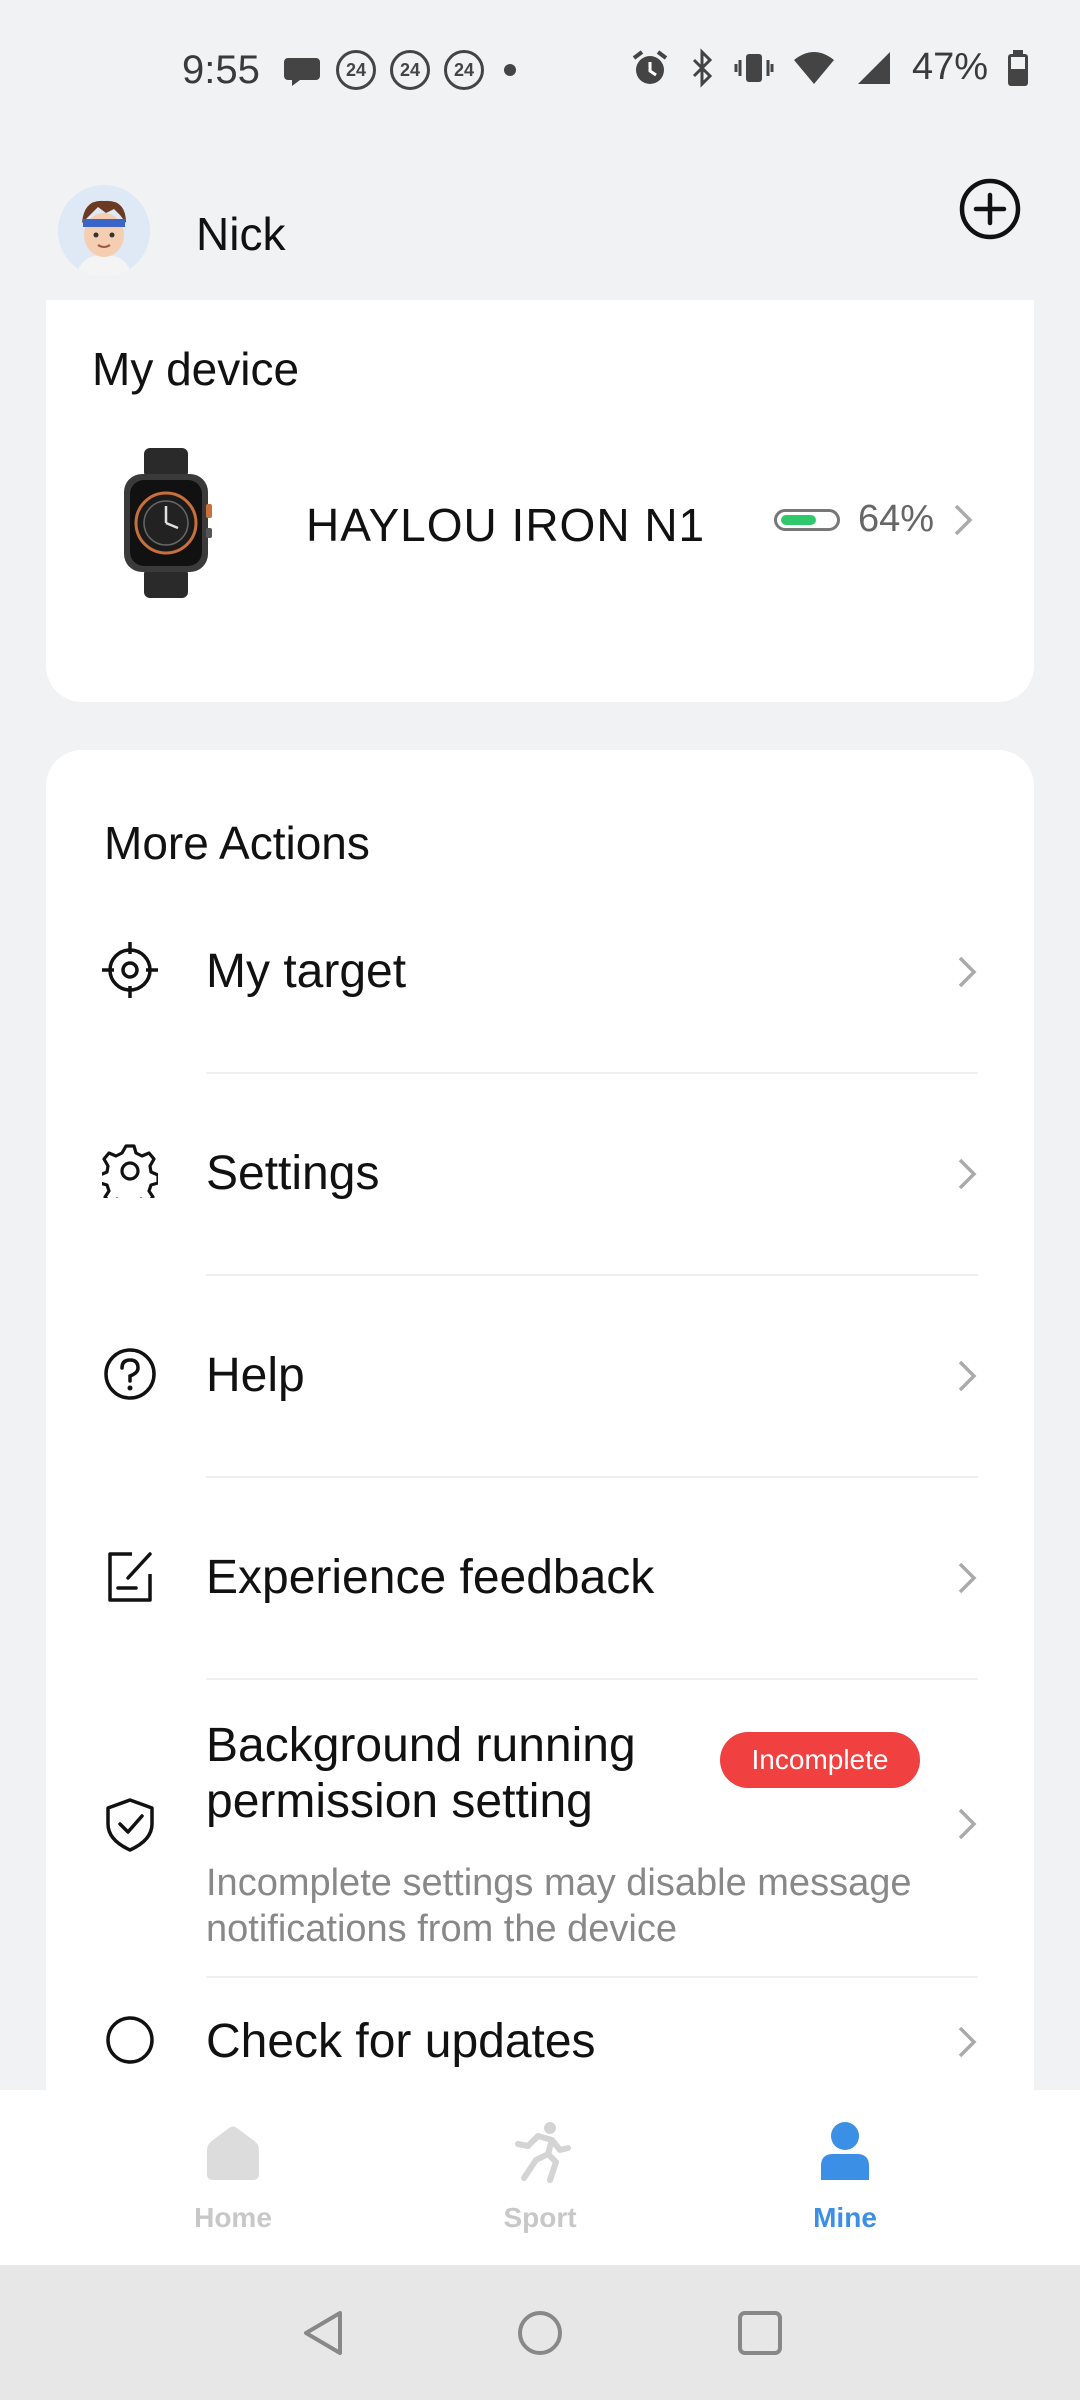  I want to click on tab-label: Mine, so click(845, 2217).